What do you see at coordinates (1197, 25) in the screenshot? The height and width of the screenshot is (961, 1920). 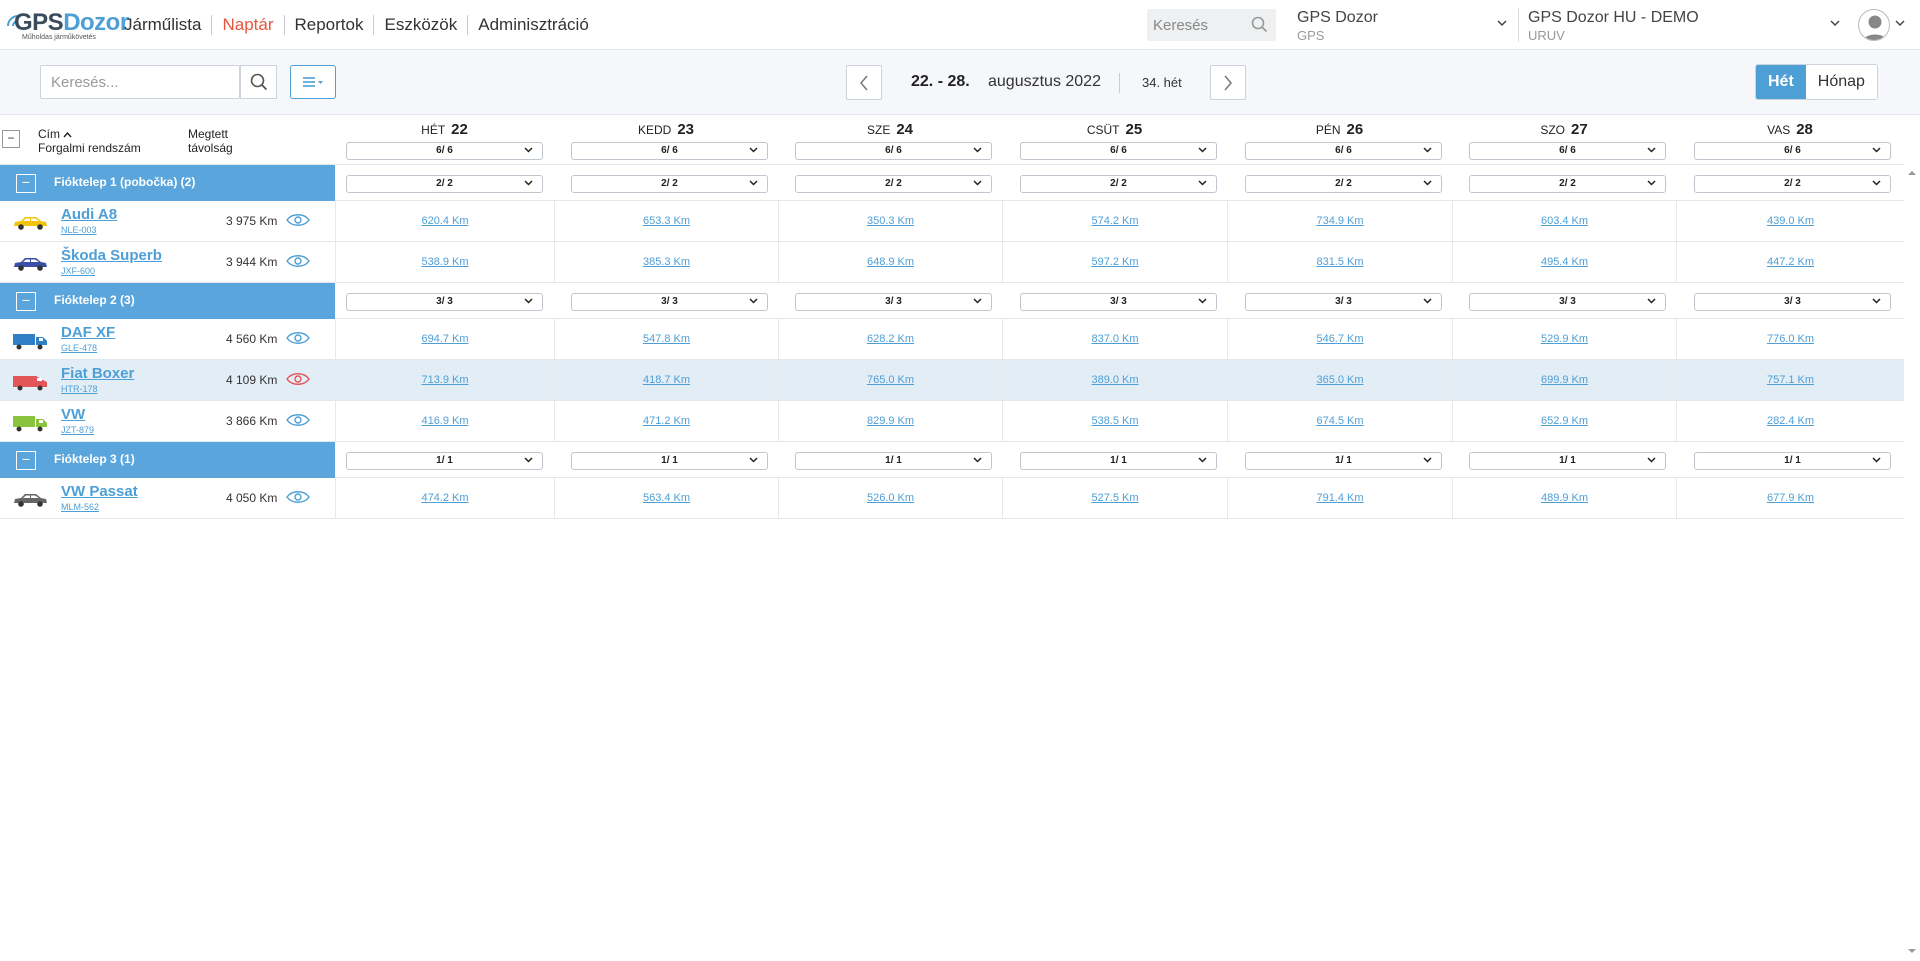 I see `top-search-input` at bounding box center [1197, 25].